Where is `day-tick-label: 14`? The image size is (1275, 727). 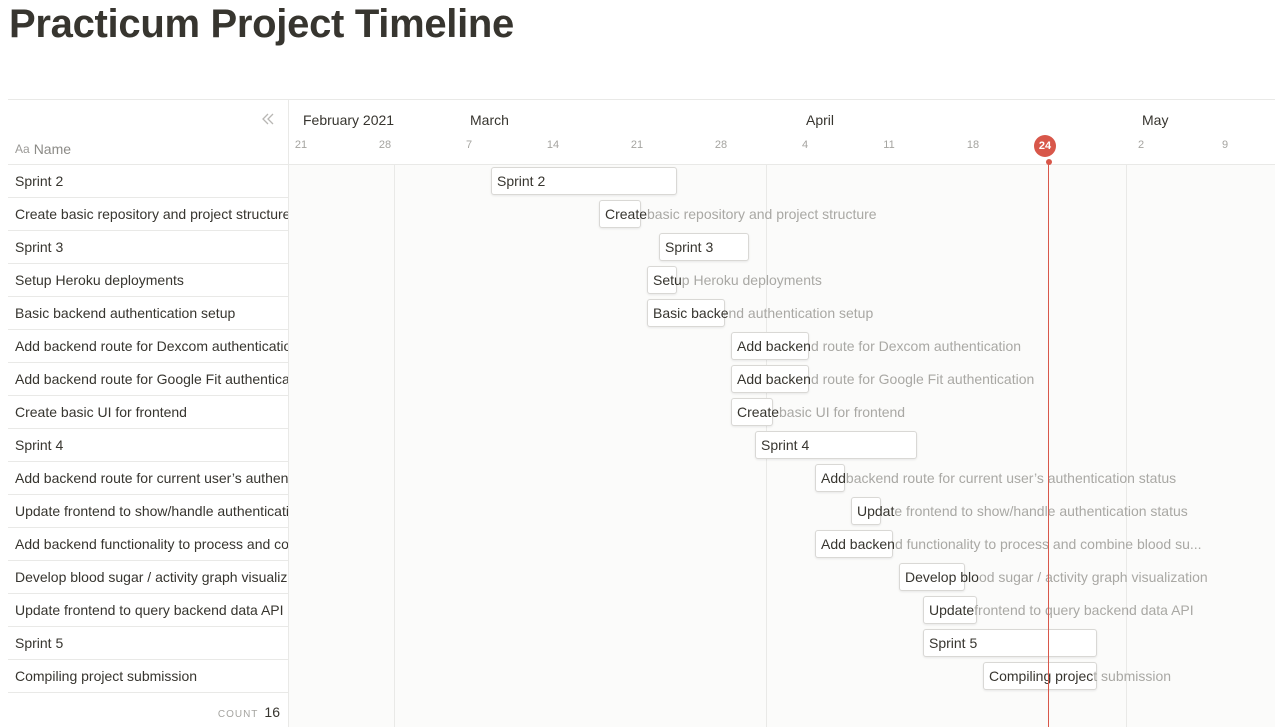
day-tick-label: 14 is located at coordinates (553, 145).